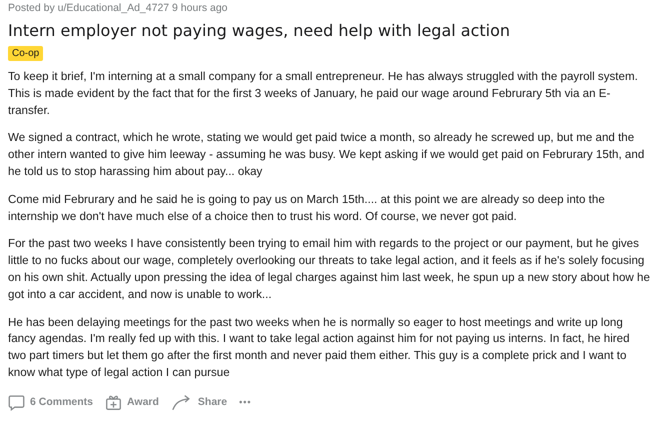 The width and height of the screenshot is (660, 434). I want to click on flair-tag: Co-op, so click(26, 53).